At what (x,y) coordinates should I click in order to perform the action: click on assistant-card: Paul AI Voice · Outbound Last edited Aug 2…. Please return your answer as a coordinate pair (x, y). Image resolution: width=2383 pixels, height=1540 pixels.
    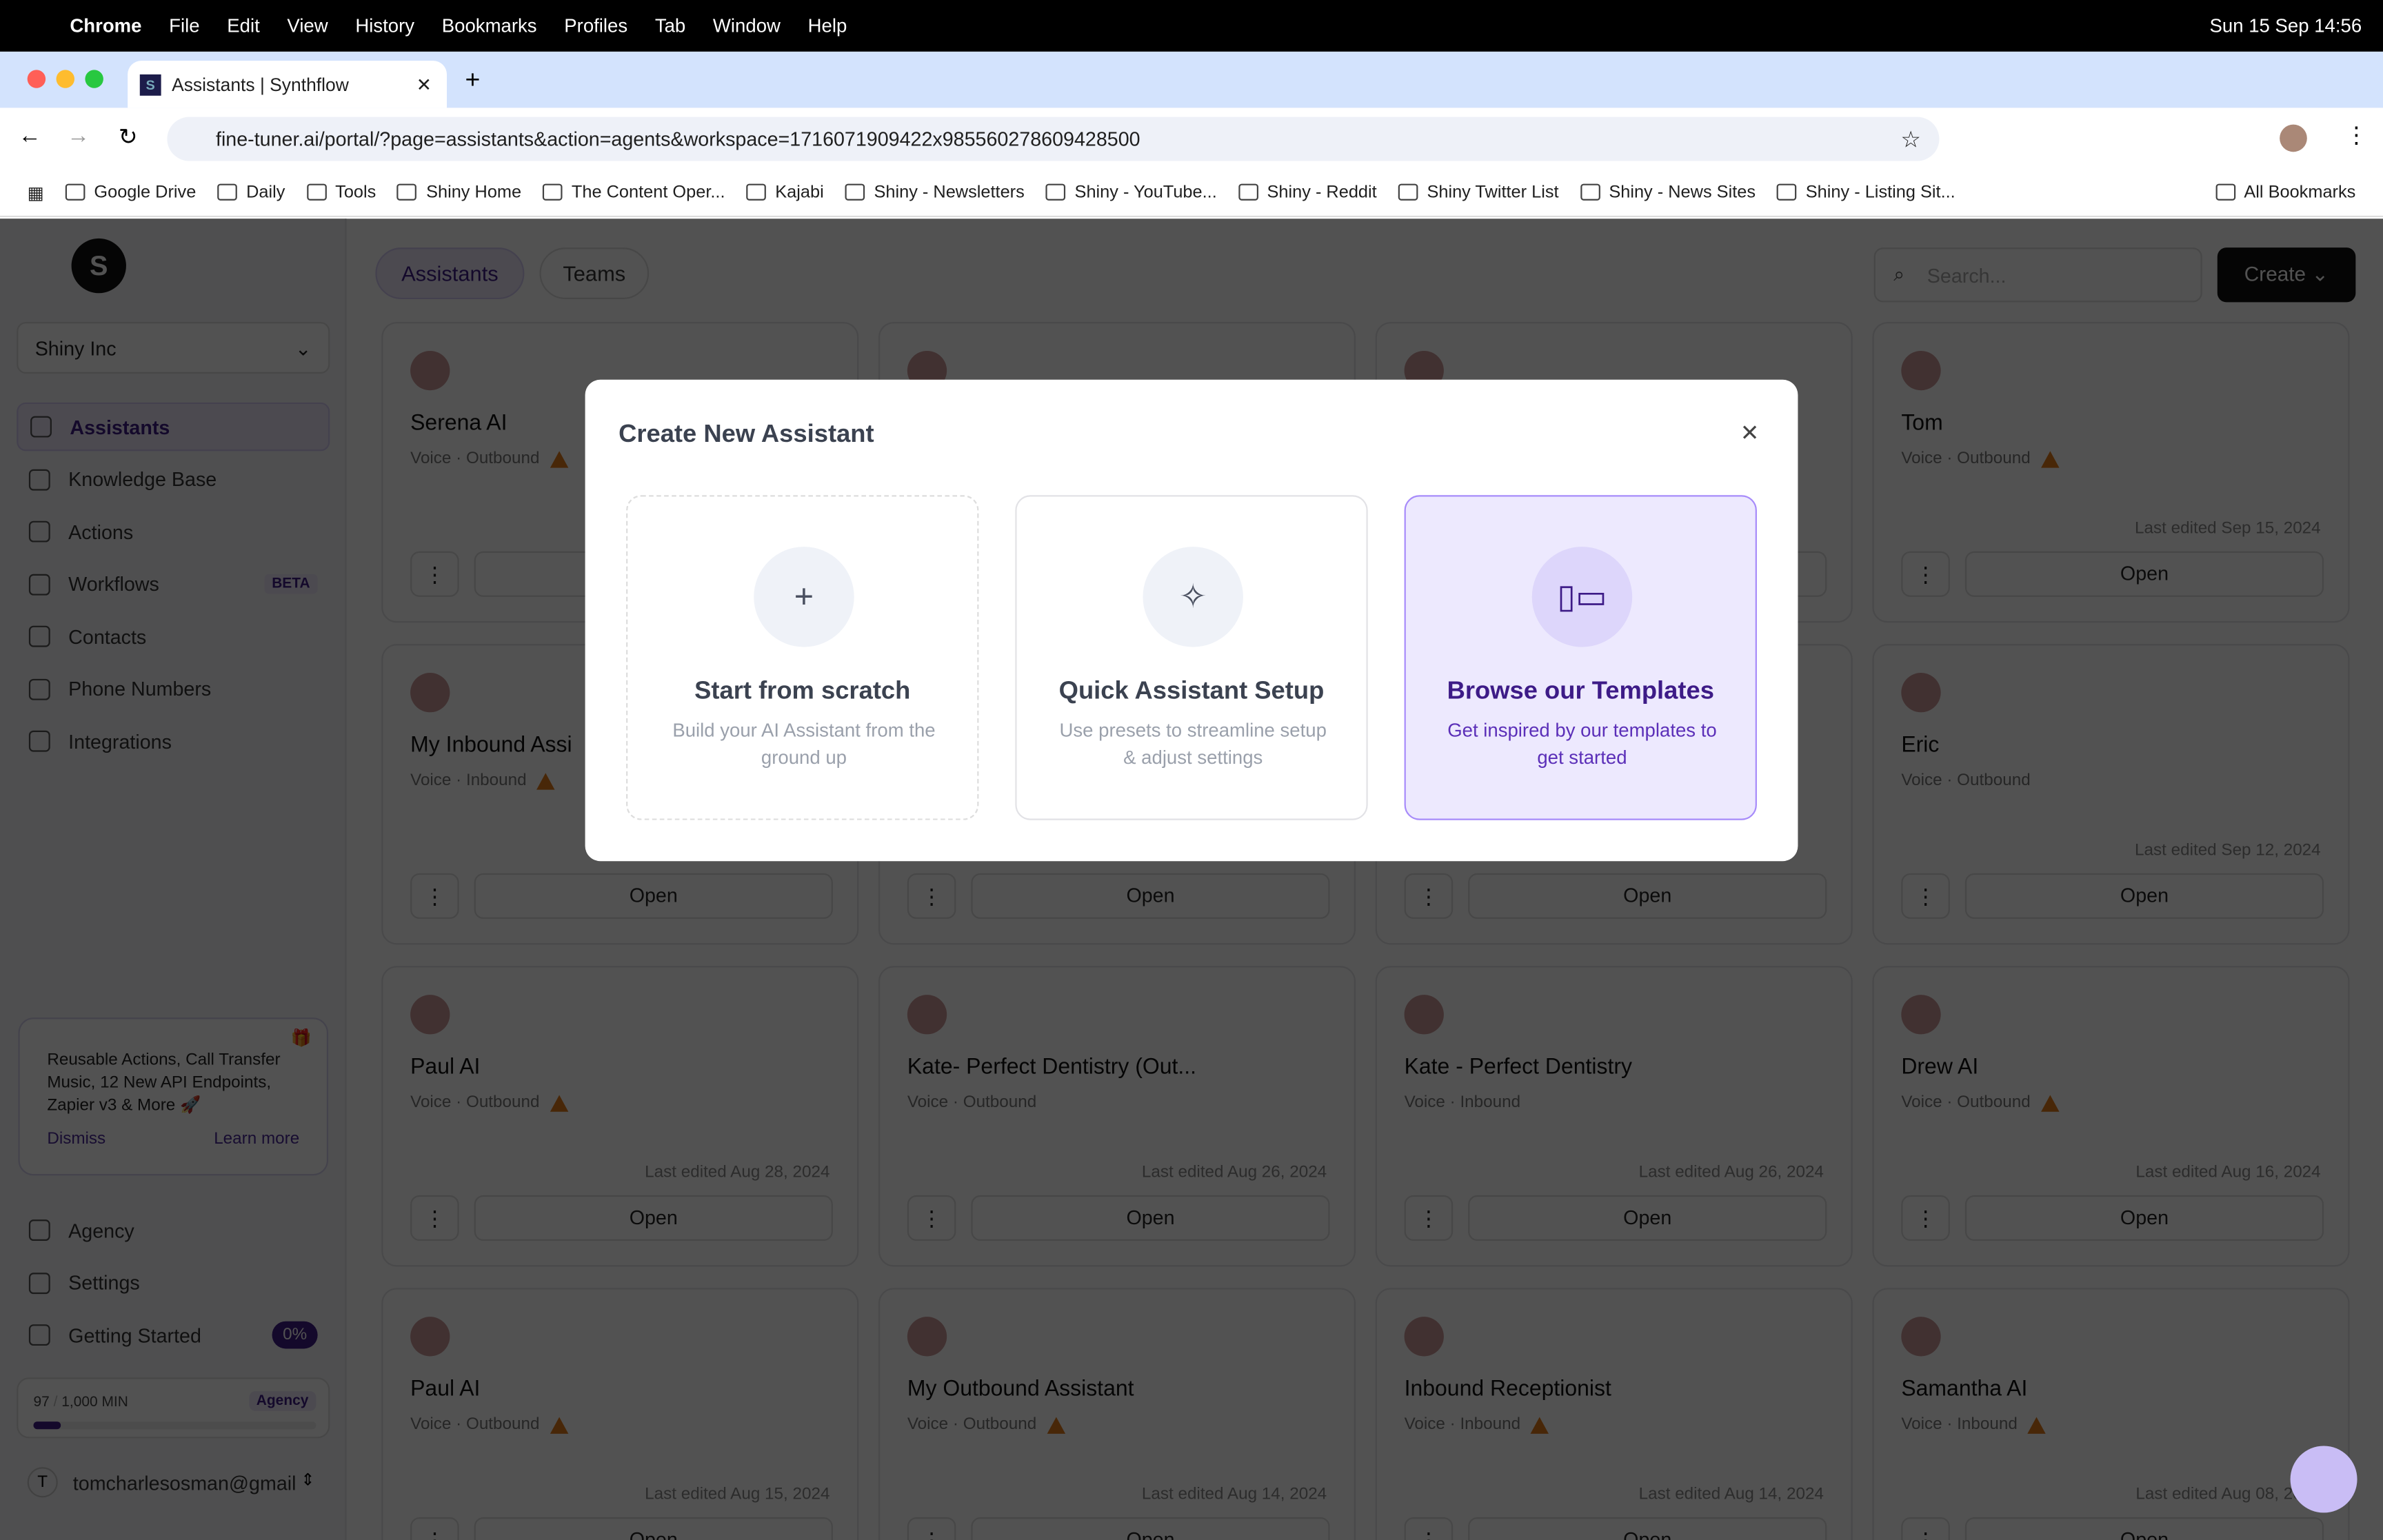
    Looking at the image, I should click on (620, 1117).